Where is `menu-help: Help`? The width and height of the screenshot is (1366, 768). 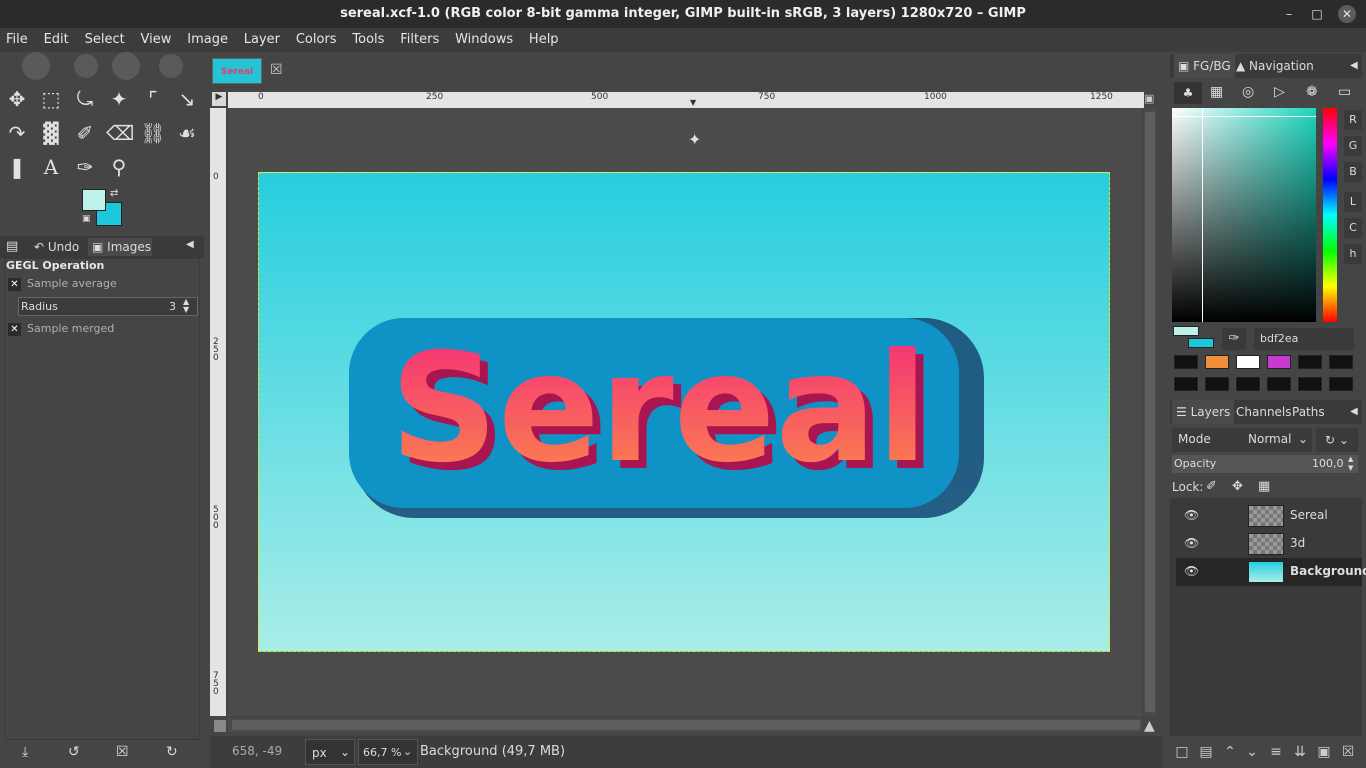 menu-help: Help is located at coordinates (544, 40).